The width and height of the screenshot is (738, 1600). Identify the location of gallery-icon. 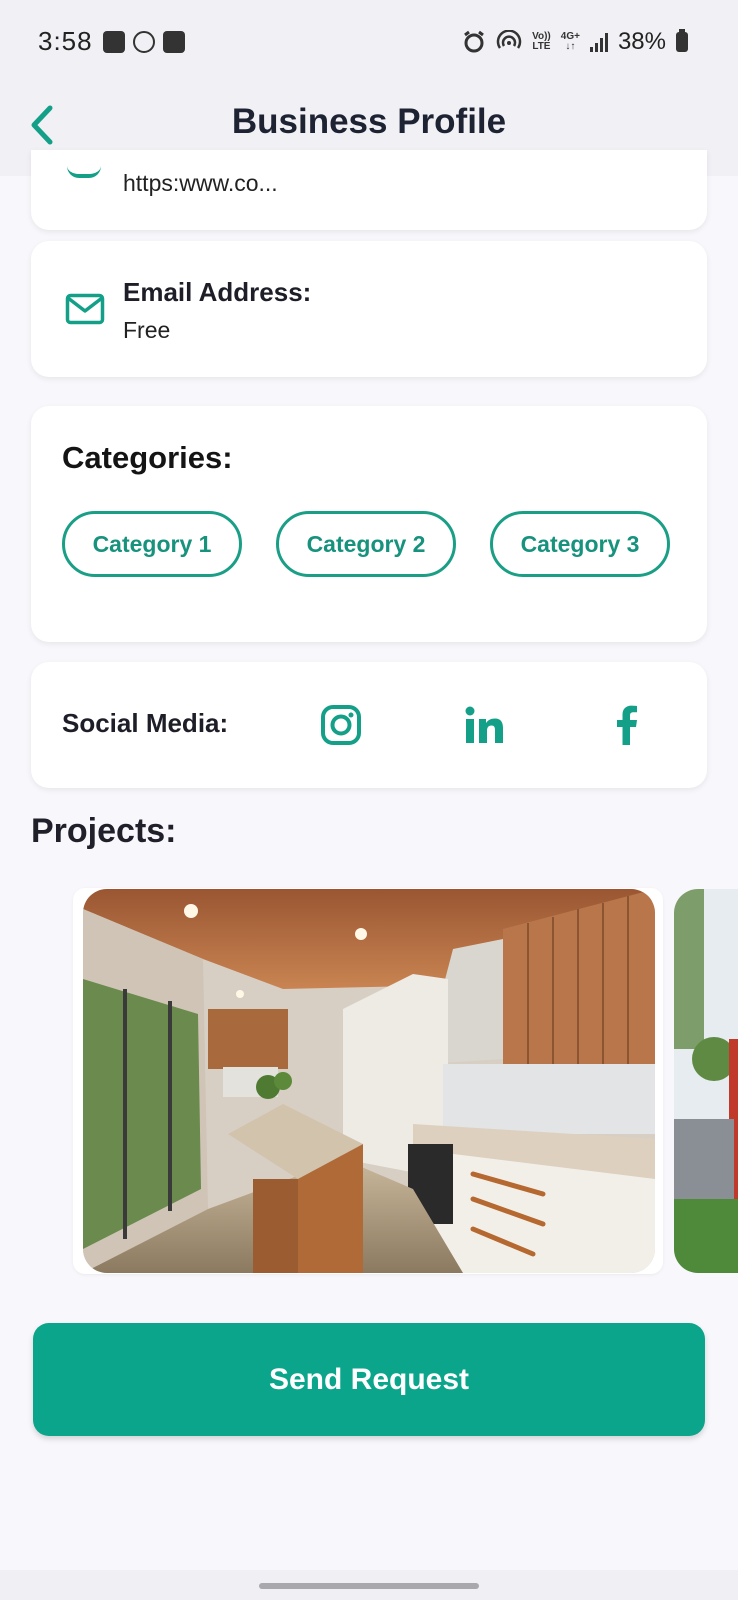
(114, 42).